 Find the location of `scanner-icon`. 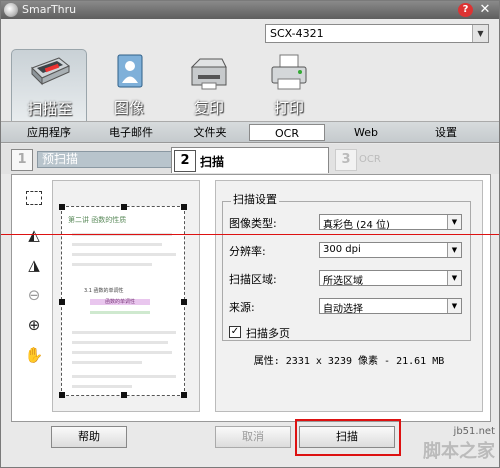

scanner-icon is located at coordinates (50, 73).